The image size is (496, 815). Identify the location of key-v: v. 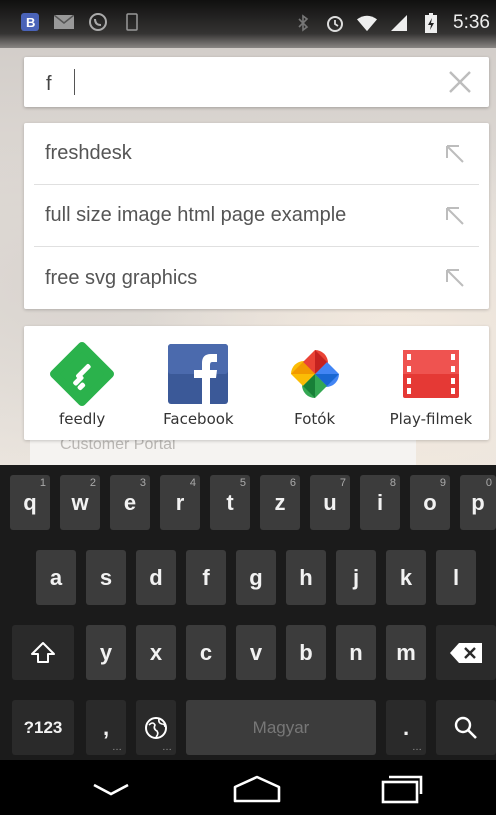
(256, 652).